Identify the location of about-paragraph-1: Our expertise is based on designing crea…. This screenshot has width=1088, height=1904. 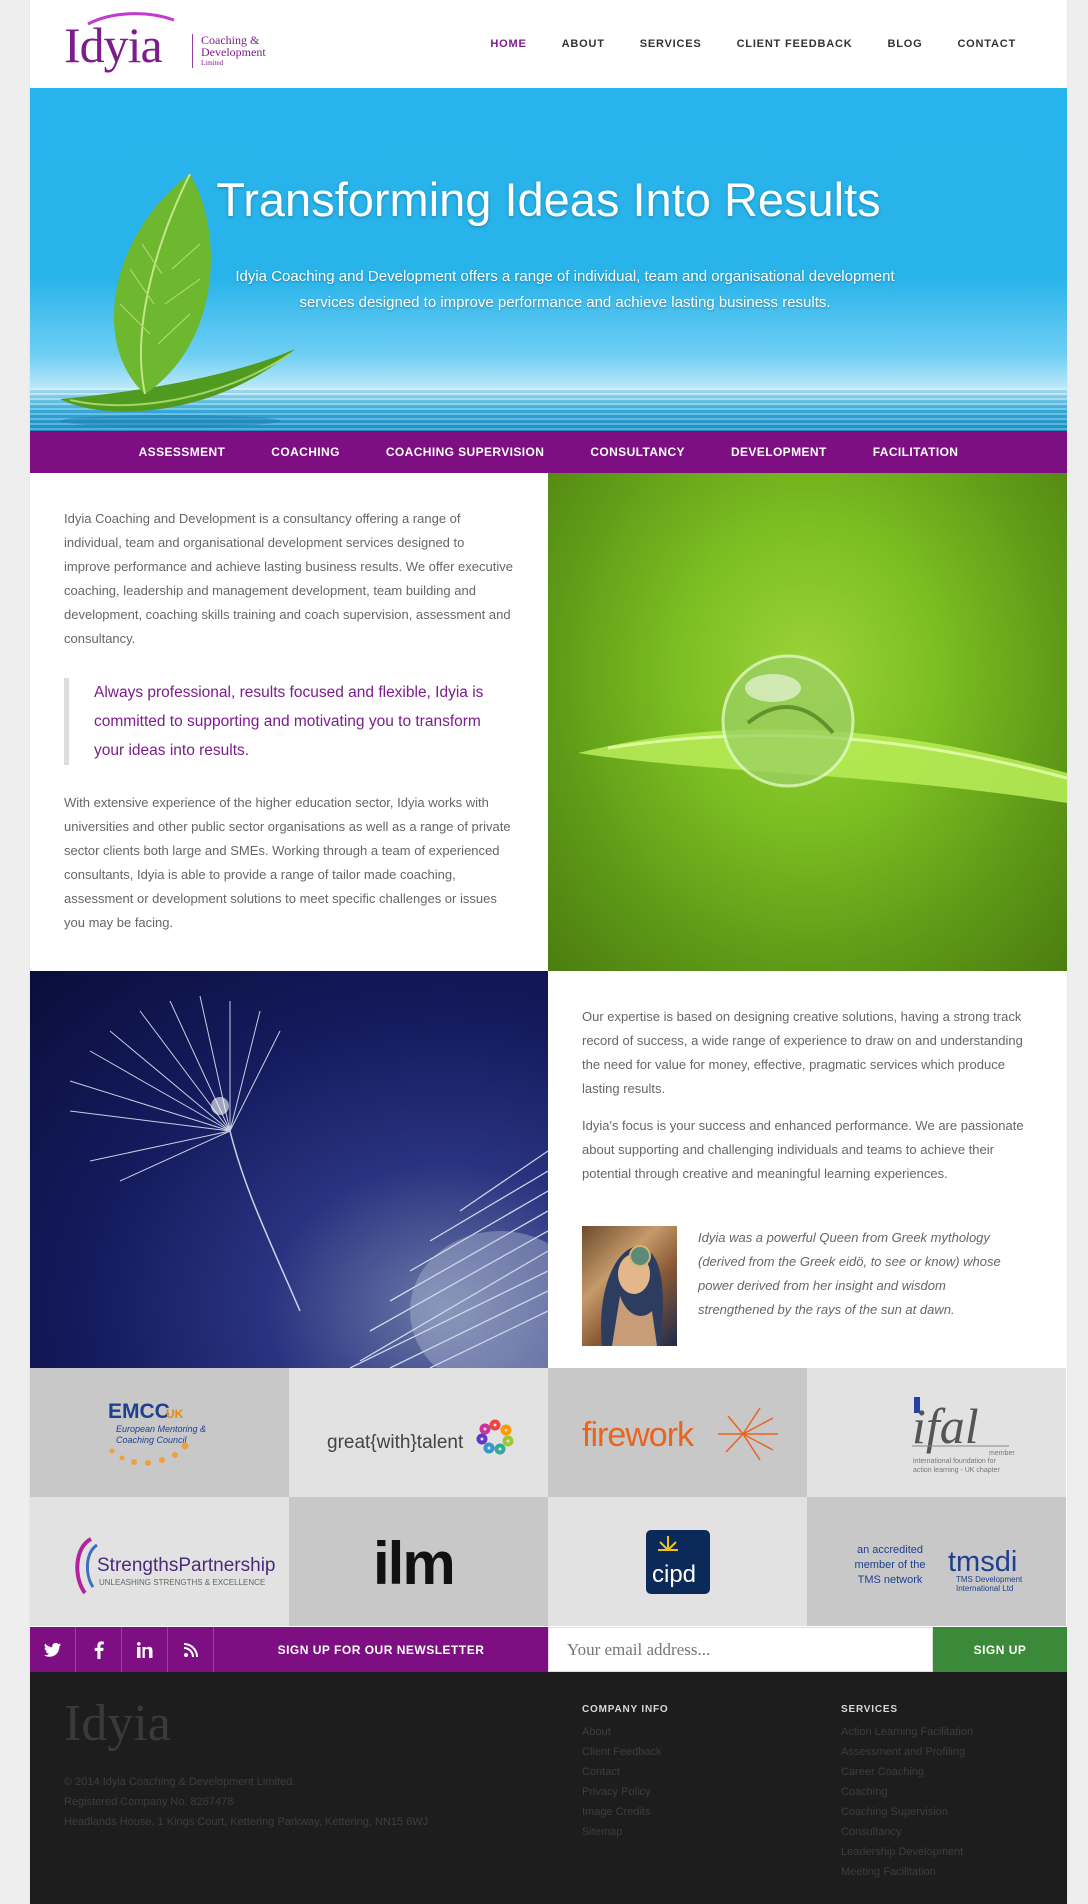
(802, 1052).